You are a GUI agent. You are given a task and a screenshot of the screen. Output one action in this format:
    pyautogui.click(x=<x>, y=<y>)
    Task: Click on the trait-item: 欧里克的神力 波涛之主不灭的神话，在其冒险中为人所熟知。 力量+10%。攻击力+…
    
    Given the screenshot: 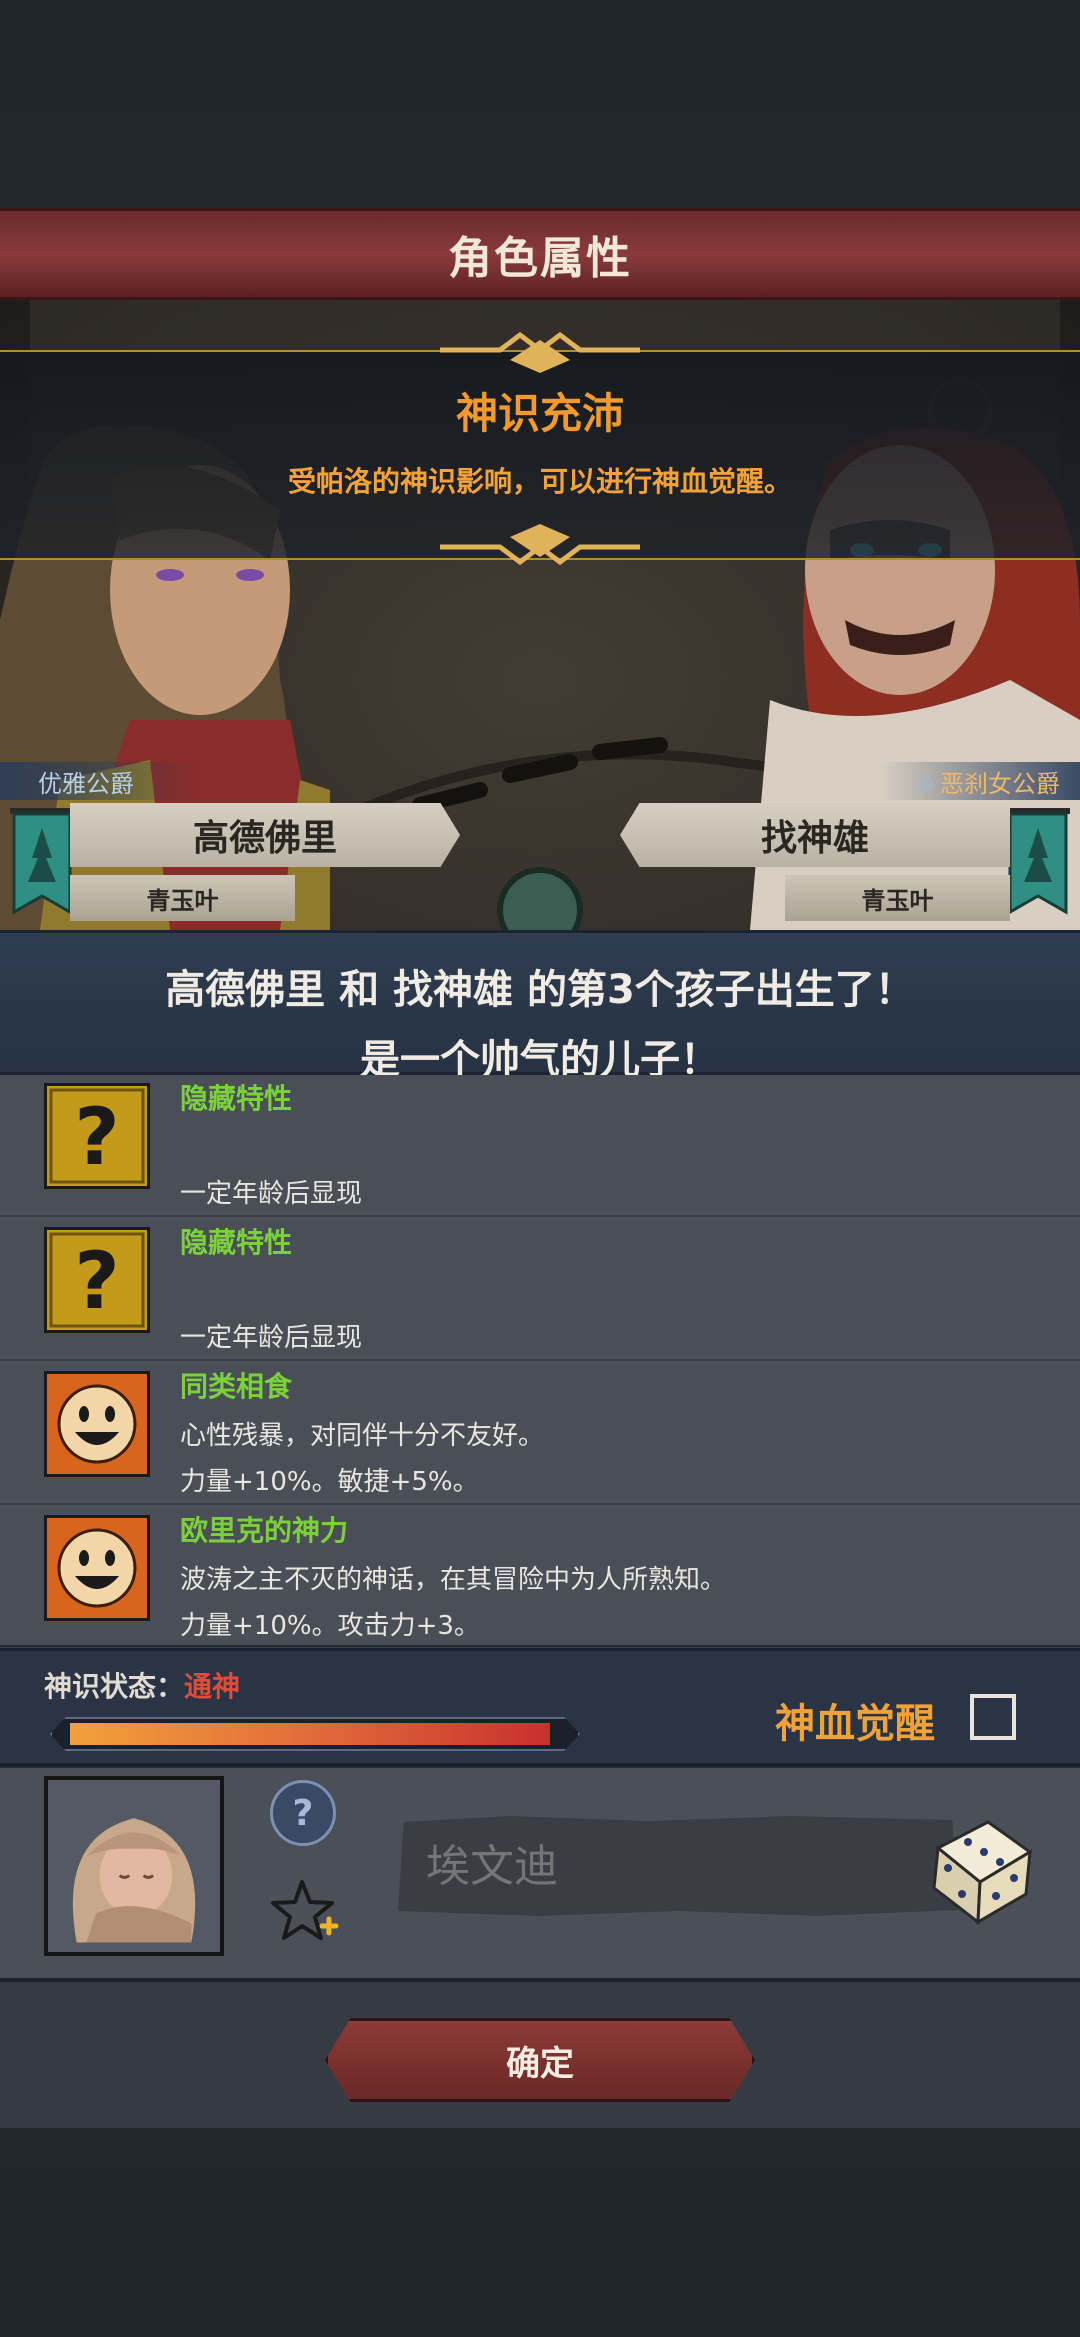 What is the action you would take?
    pyautogui.click(x=540, y=1578)
    